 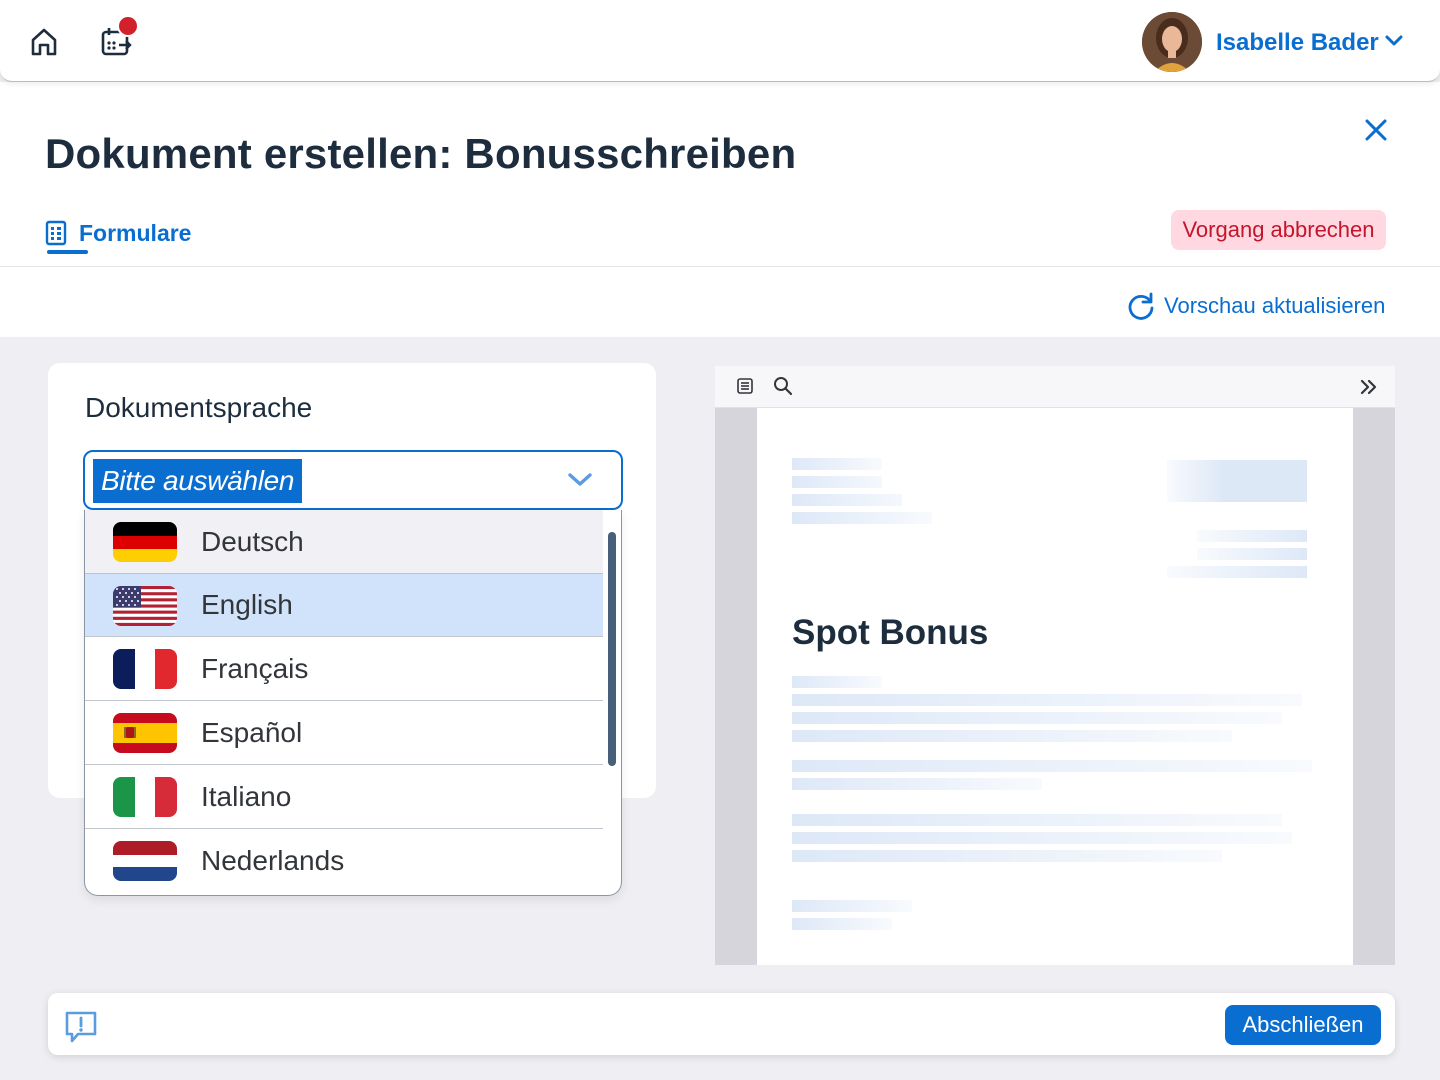 I want to click on notification-badge, so click(x=128, y=26).